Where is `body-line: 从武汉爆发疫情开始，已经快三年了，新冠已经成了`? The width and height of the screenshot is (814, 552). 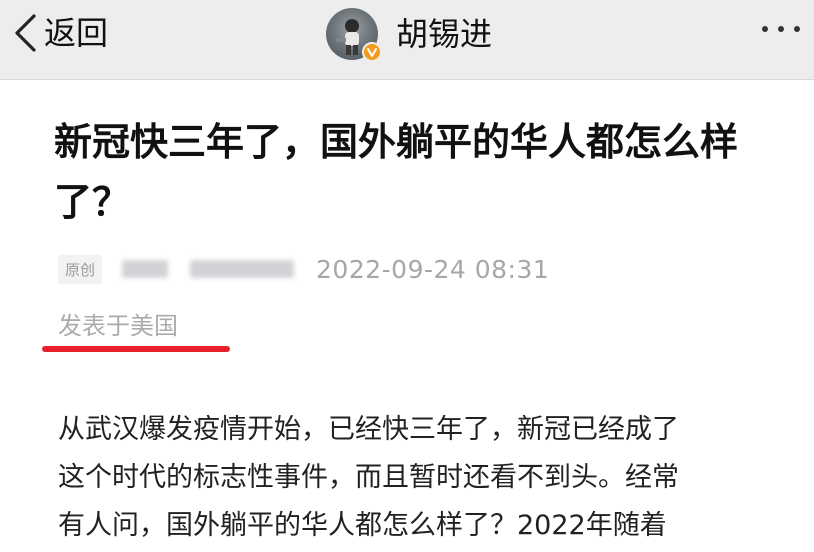 body-line: 从武汉爆发疫情开始，已经快三年了，新冠已经成了 is located at coordinates (368, 429).